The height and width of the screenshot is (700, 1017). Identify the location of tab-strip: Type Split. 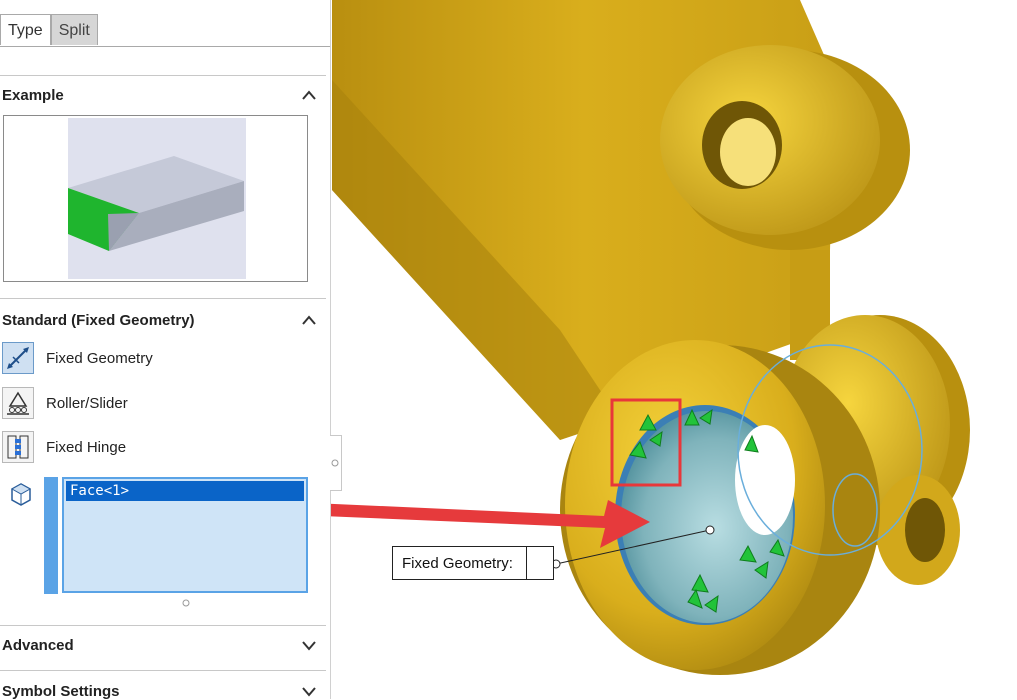
(49, 30).